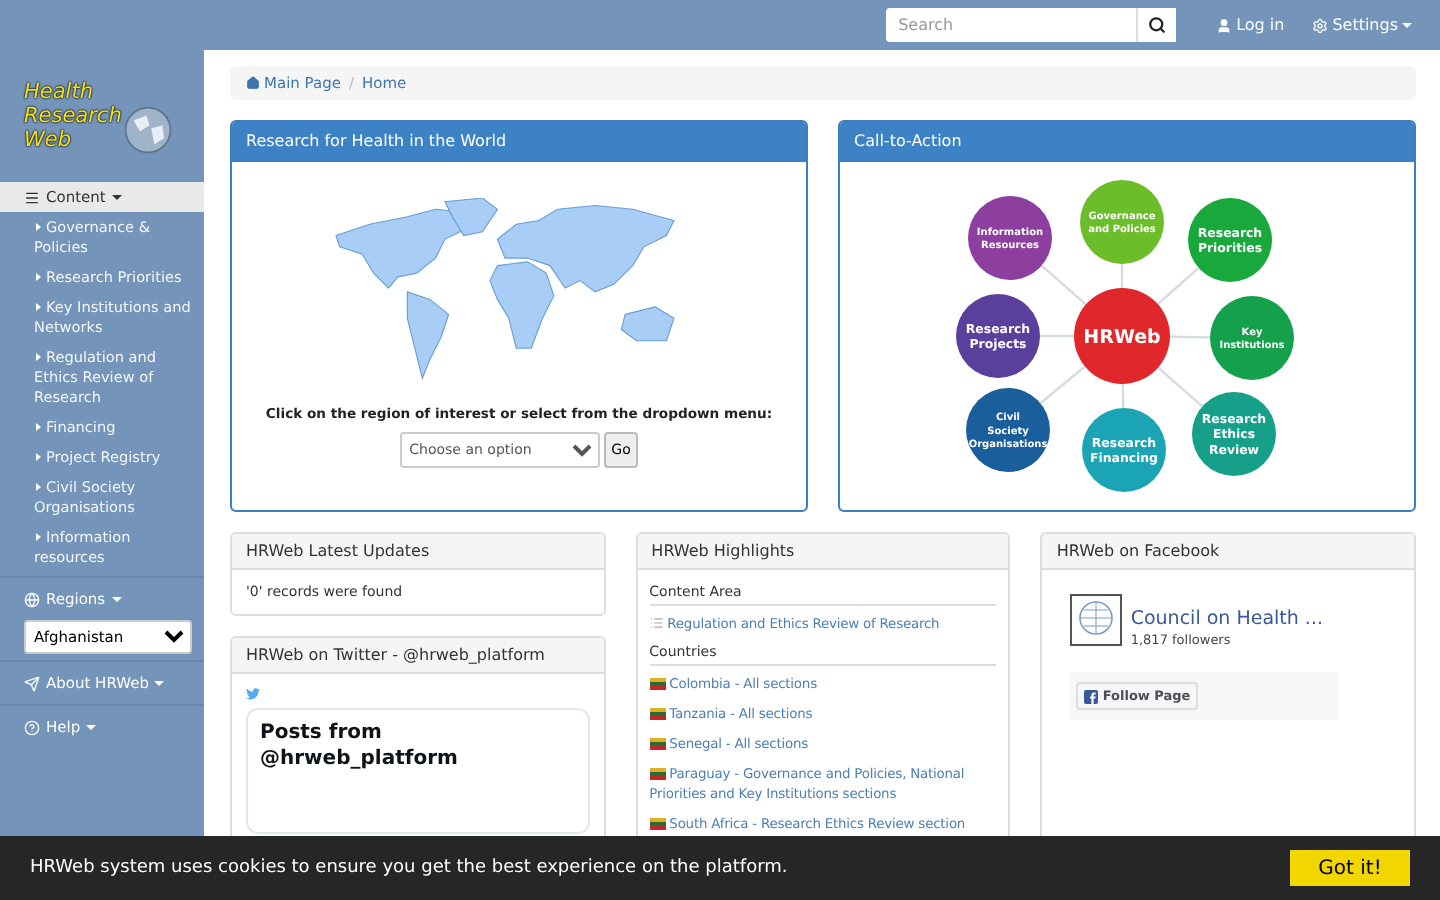 This screenshot has height=900, width=1440. I want to click on got-it-button: Got it!, so click(1350, 868).